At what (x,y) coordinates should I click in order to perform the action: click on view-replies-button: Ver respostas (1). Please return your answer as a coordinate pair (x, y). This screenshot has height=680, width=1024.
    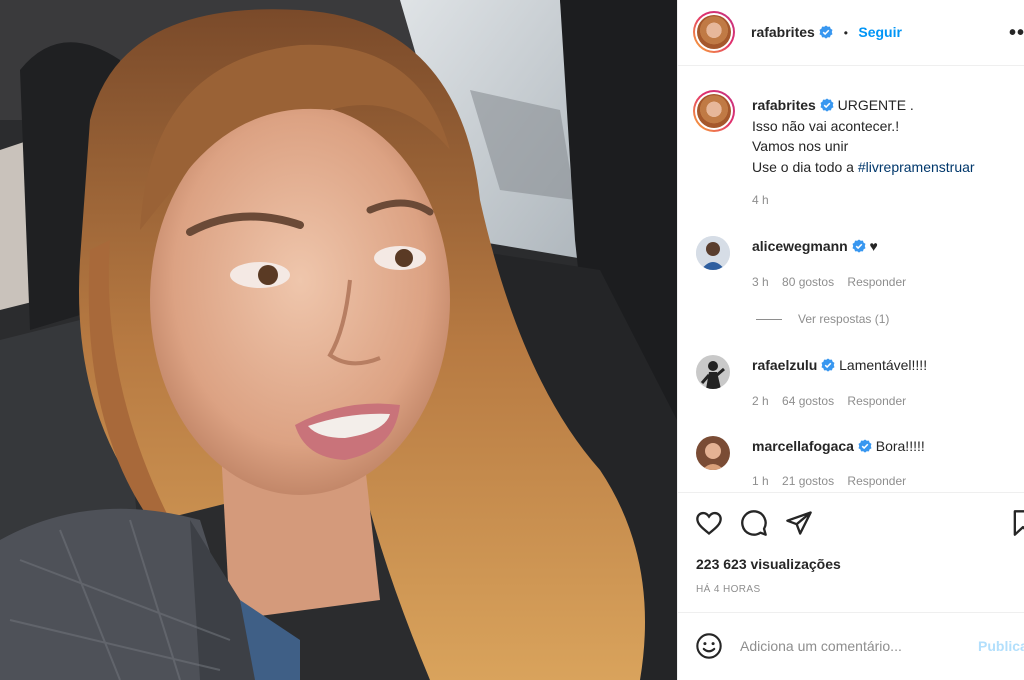
    Looking at the image, I should click on (822, 319).